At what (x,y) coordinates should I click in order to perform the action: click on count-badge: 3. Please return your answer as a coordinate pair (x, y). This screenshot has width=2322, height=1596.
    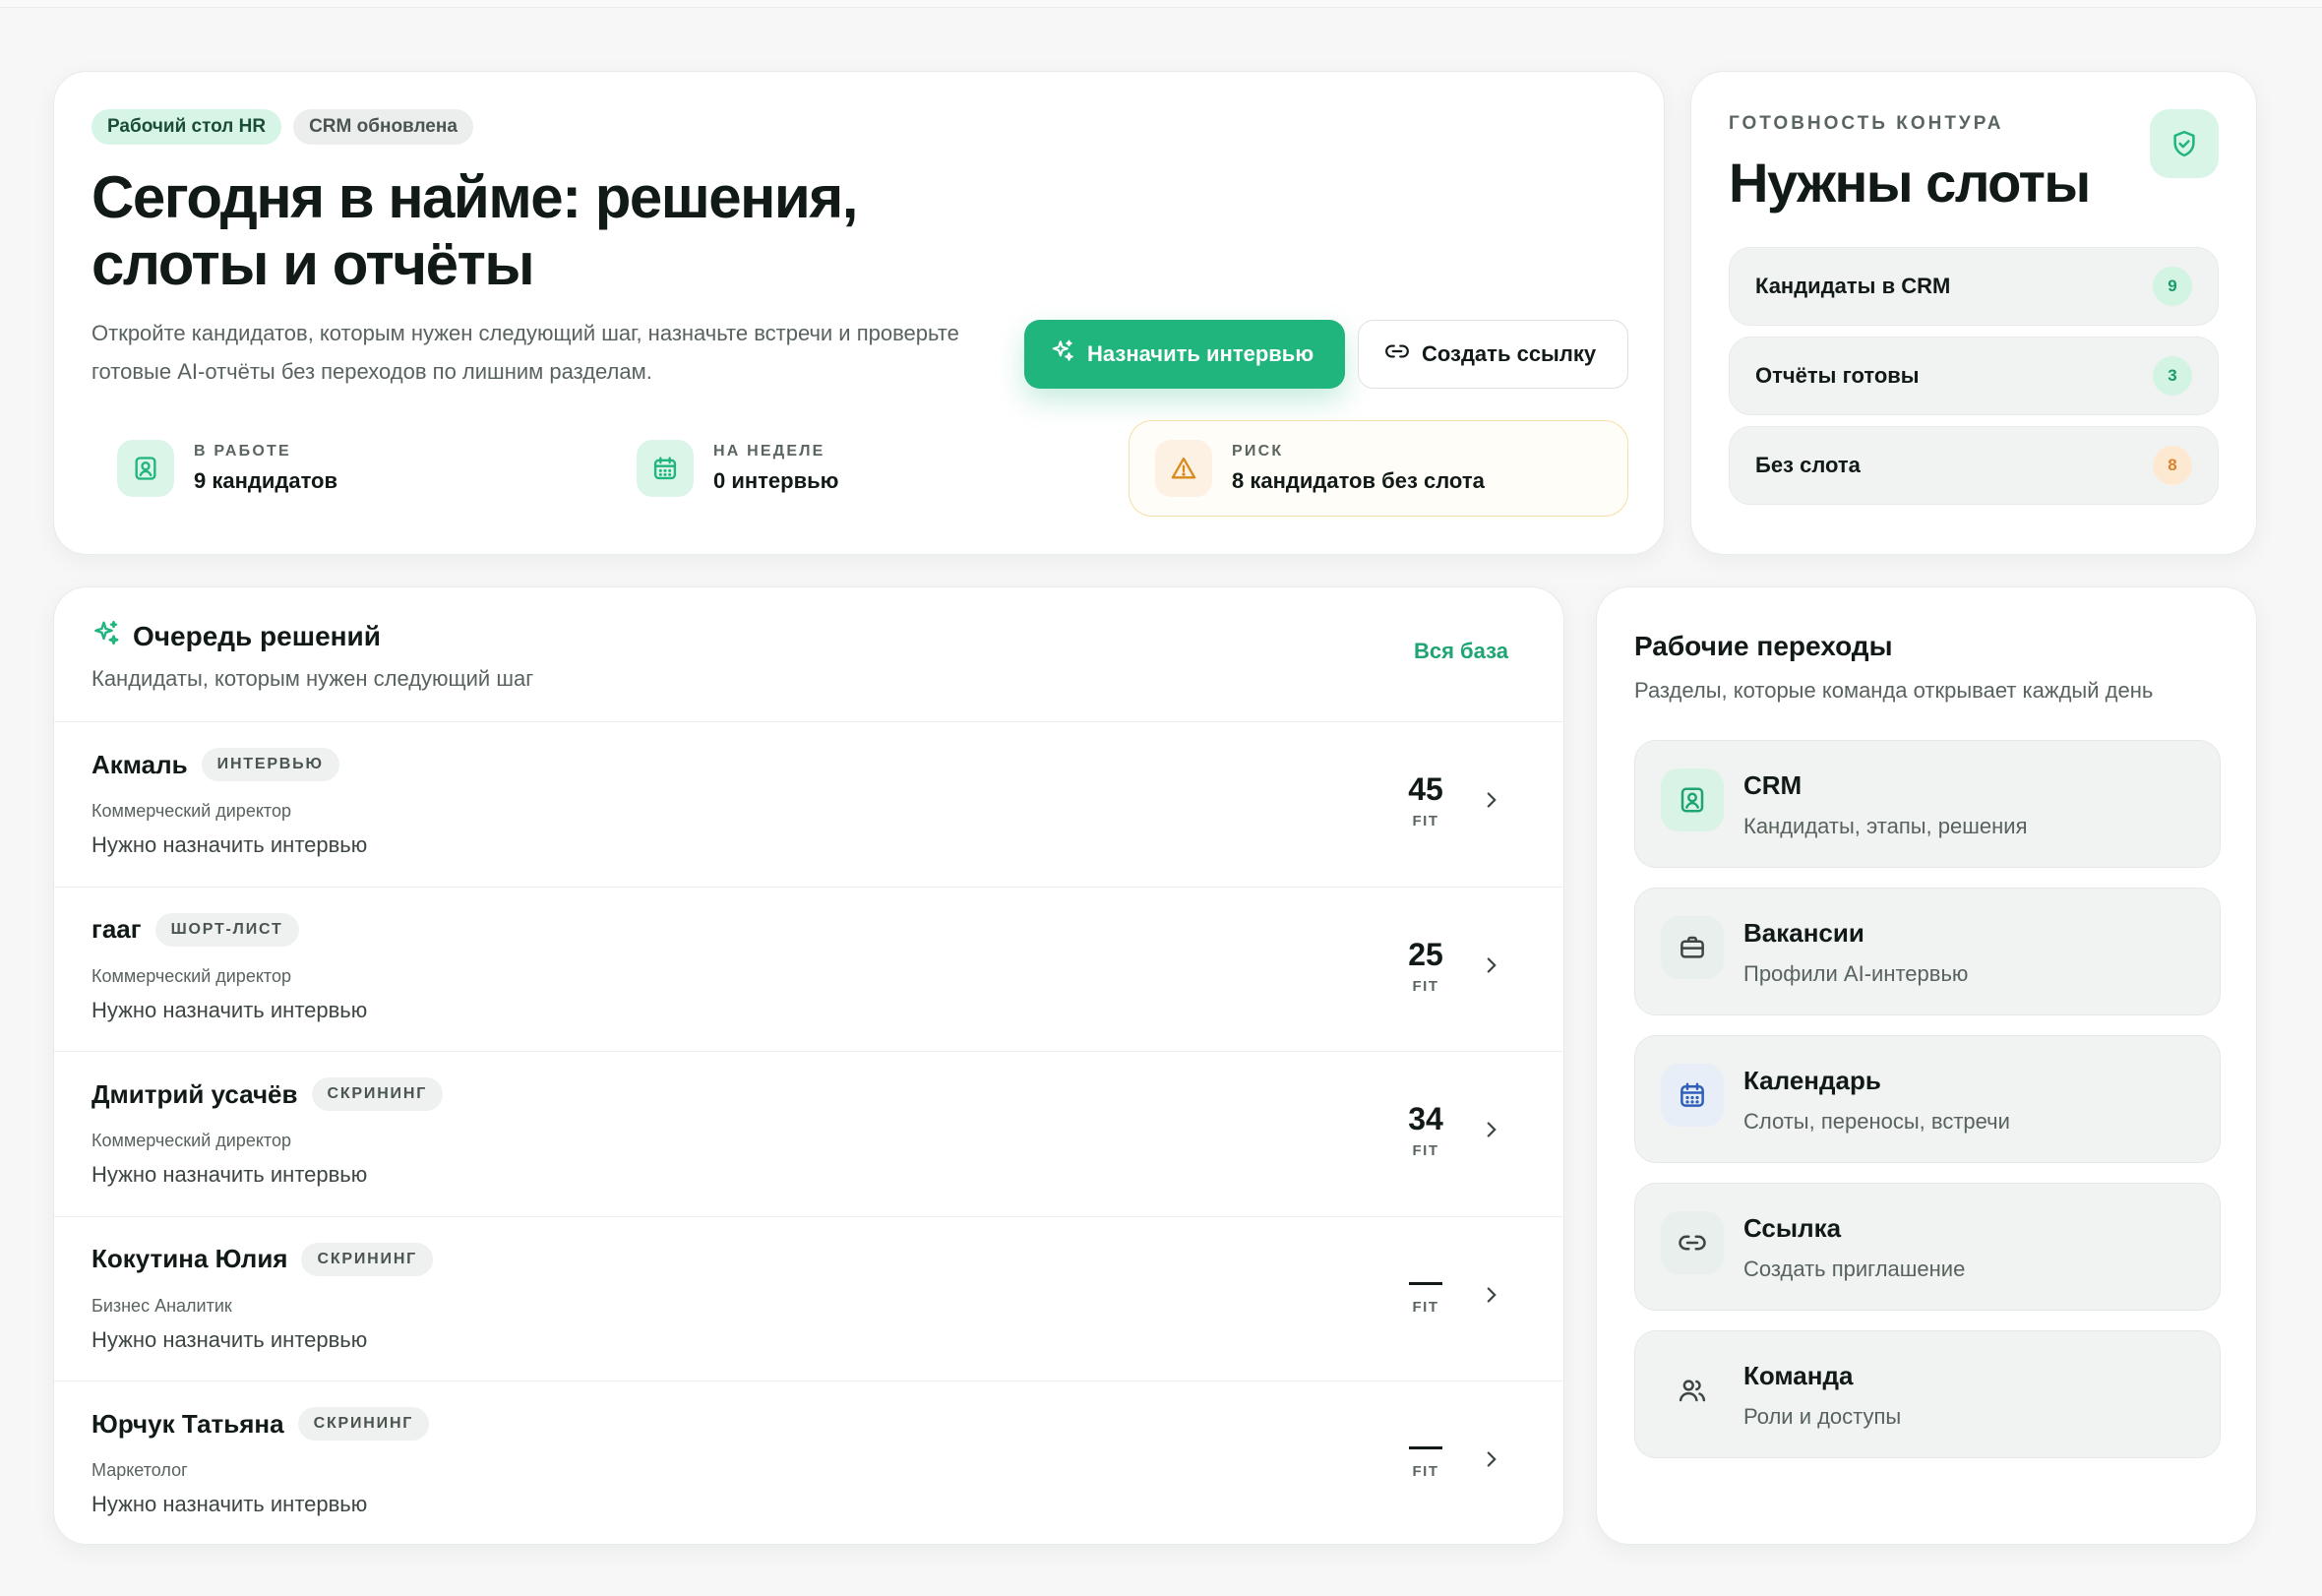
    Looking at the image, I should click on (2172, 376).